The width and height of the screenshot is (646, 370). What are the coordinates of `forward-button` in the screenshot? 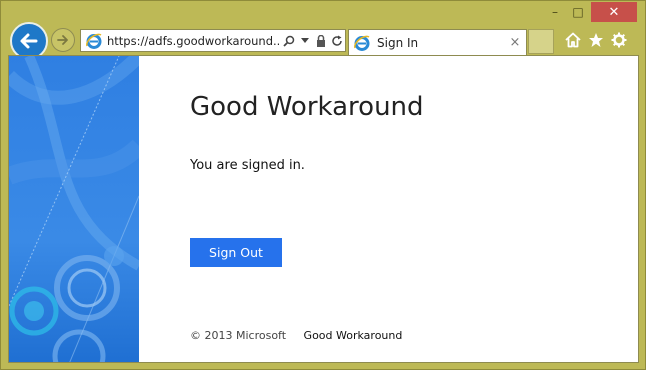 It's located at (63, 40).